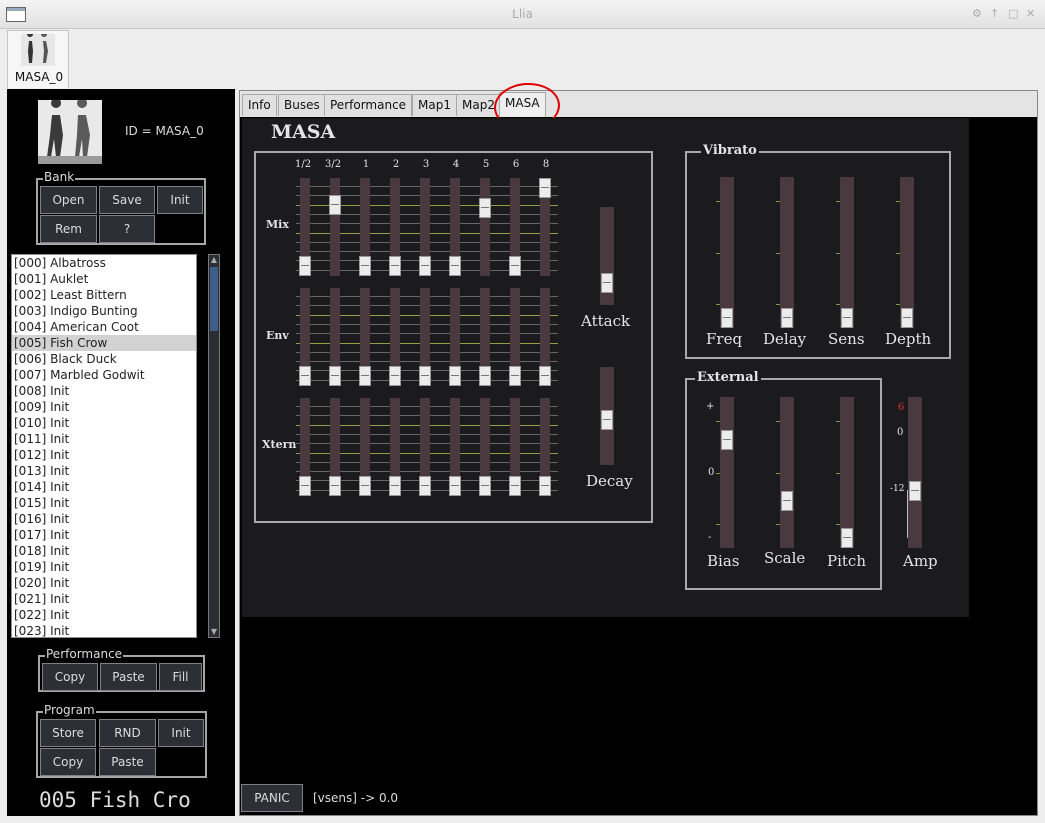 The height and width of the screenshot is (823, 1045). What do you see at coordinates (104, 423) in the screenshot?
I see `program-list-item: [010] Init` at bounding box center [104, 423].